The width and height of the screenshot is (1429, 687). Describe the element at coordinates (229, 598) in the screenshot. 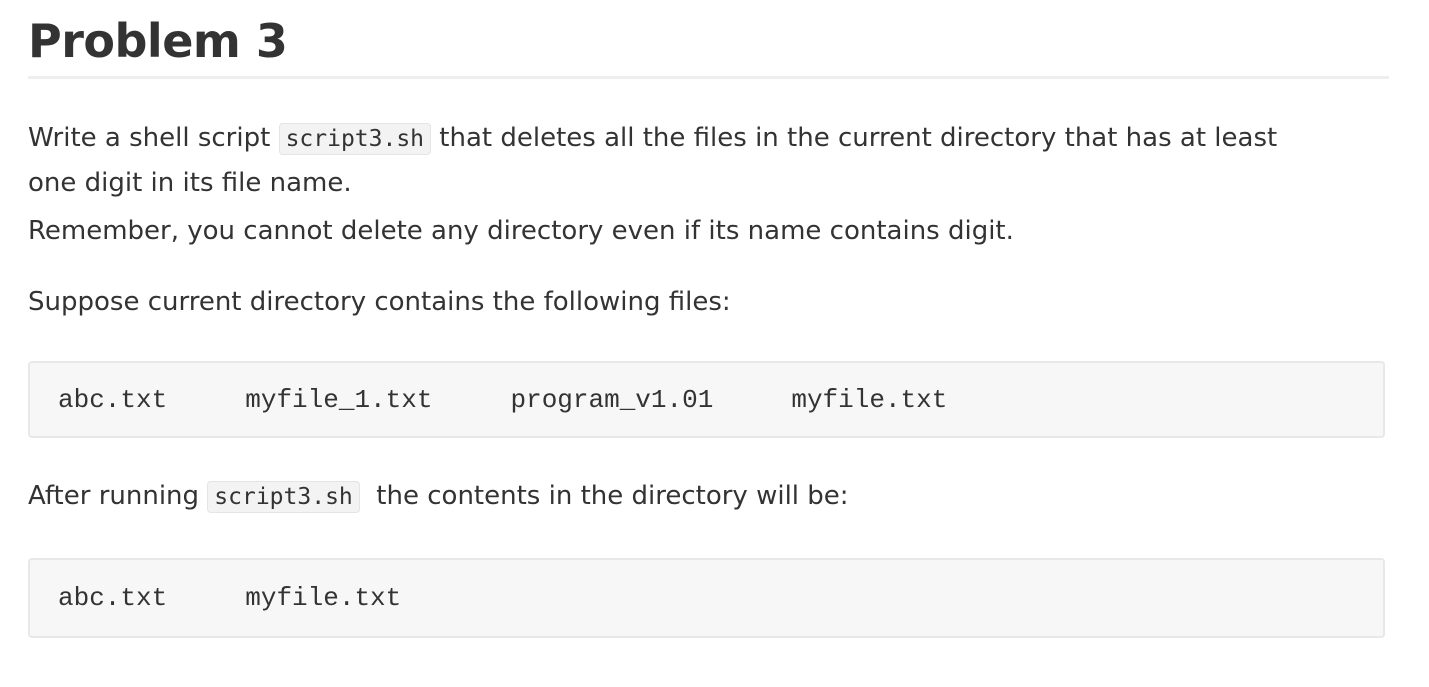

I see `file-listing-after: abc.txt myfile.txt` at that location.